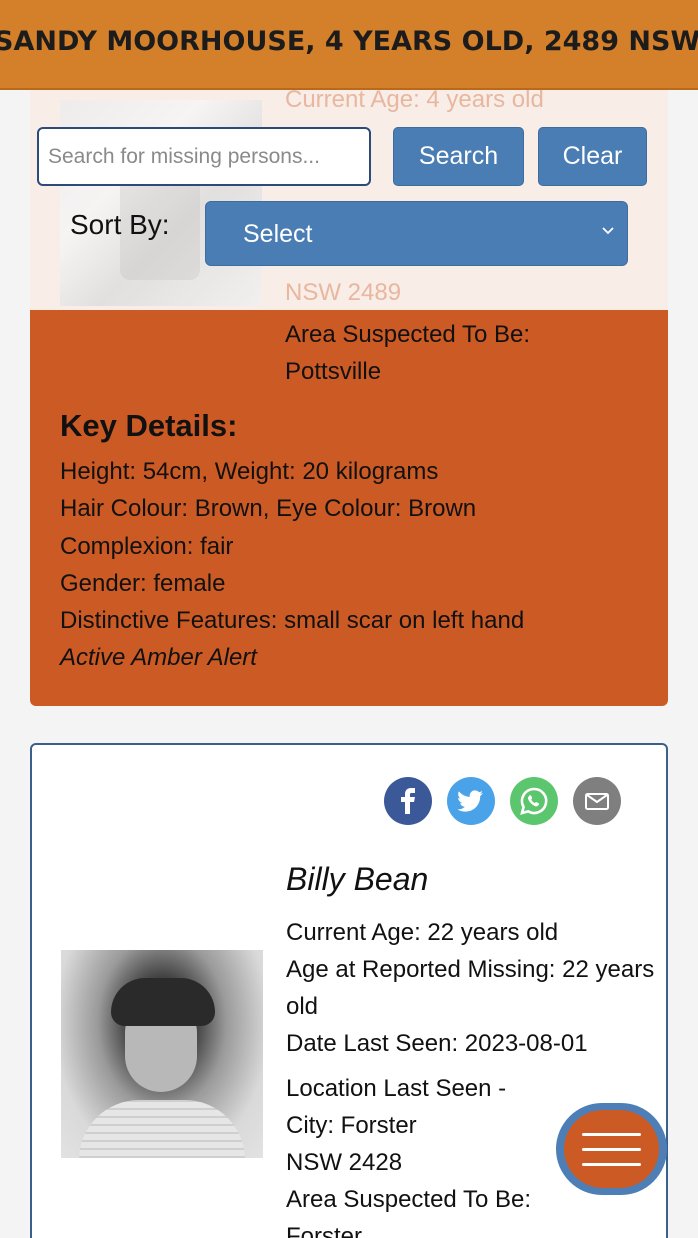 This screenshot has height=1238, width=698. Describe the element at coordinates (147, 546) in the screenshot. I see `detail-complexion: Complexion: fair` at that location.